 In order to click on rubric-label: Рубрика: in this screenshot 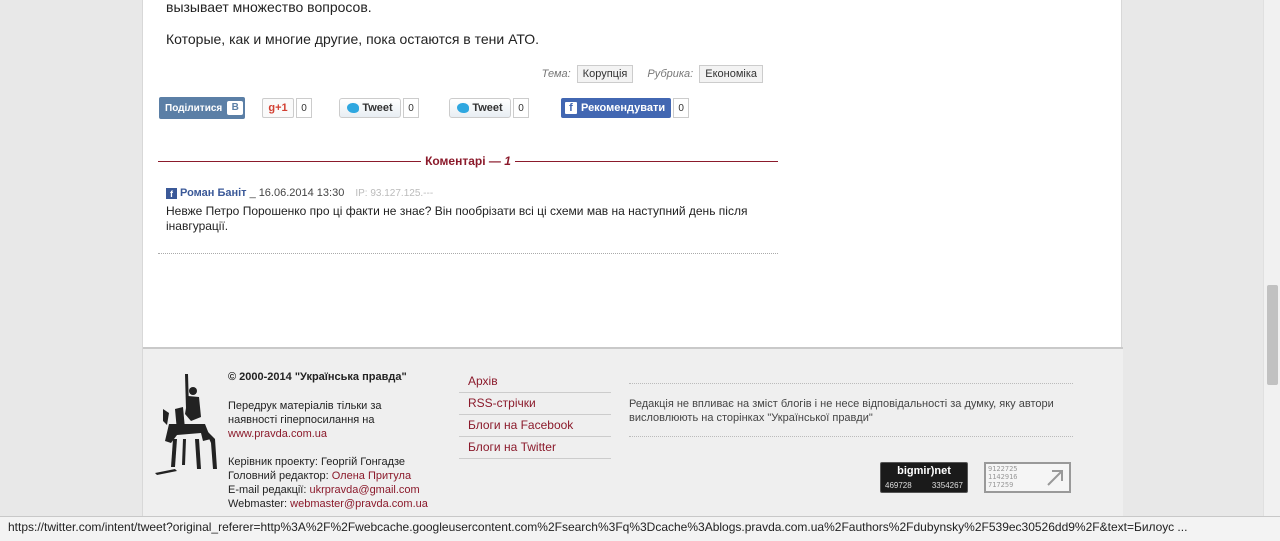, I will do `click(670, 74)`.